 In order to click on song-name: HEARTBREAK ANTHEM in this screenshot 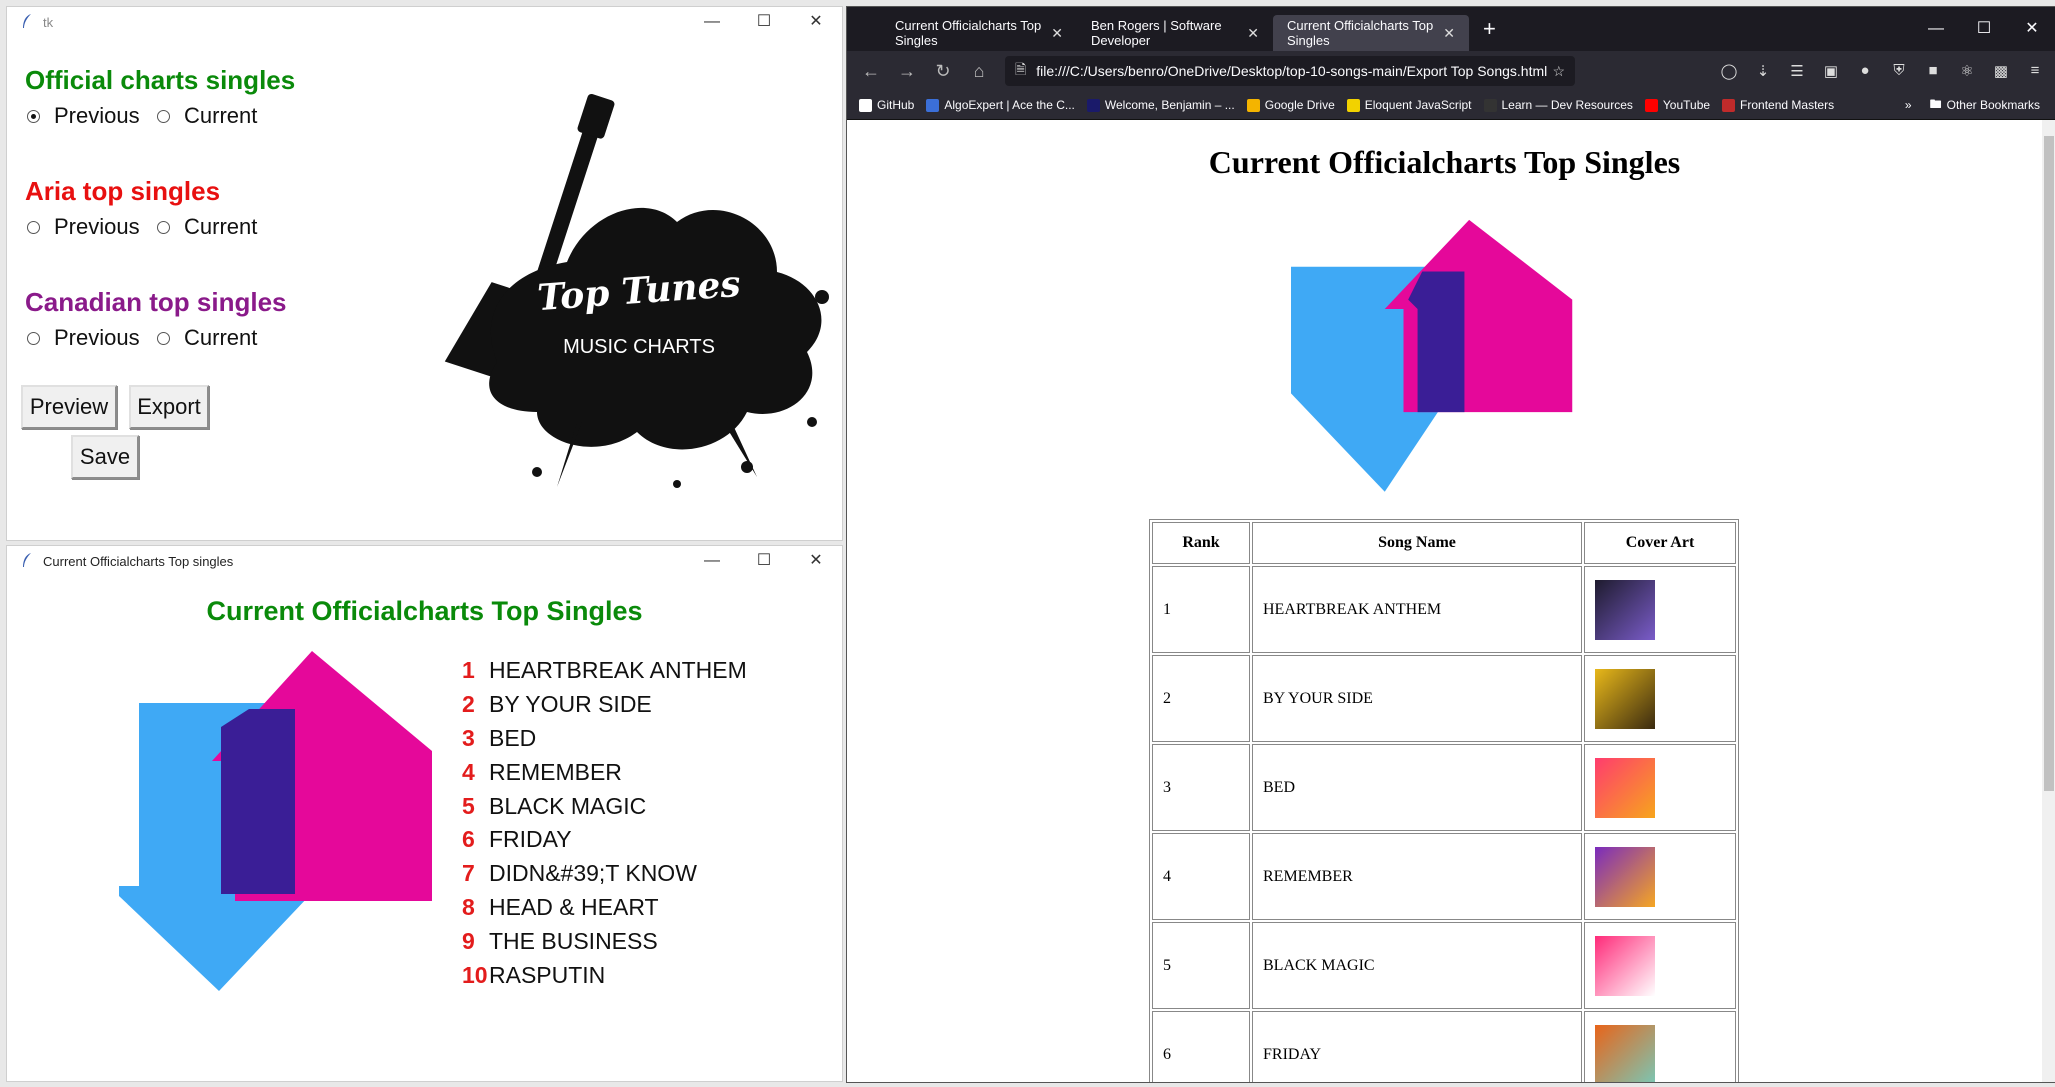, I will do `click(618, 670)`.